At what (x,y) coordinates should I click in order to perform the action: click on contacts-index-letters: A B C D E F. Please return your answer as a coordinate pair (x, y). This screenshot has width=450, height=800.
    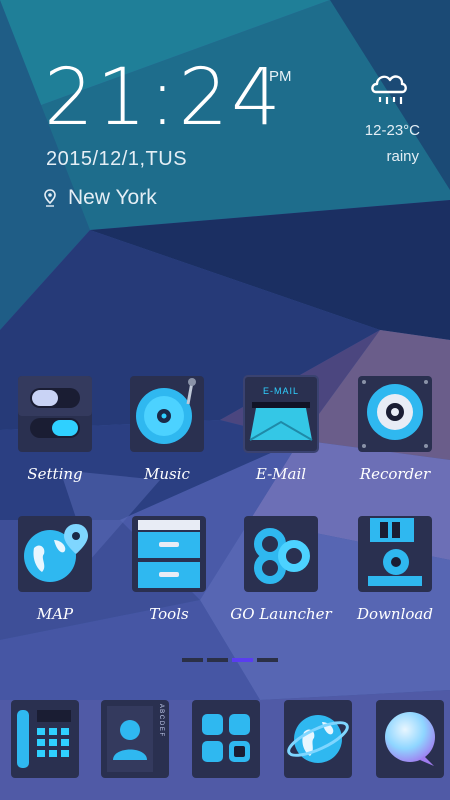
    Looking at the image, I should click on (161, 720).